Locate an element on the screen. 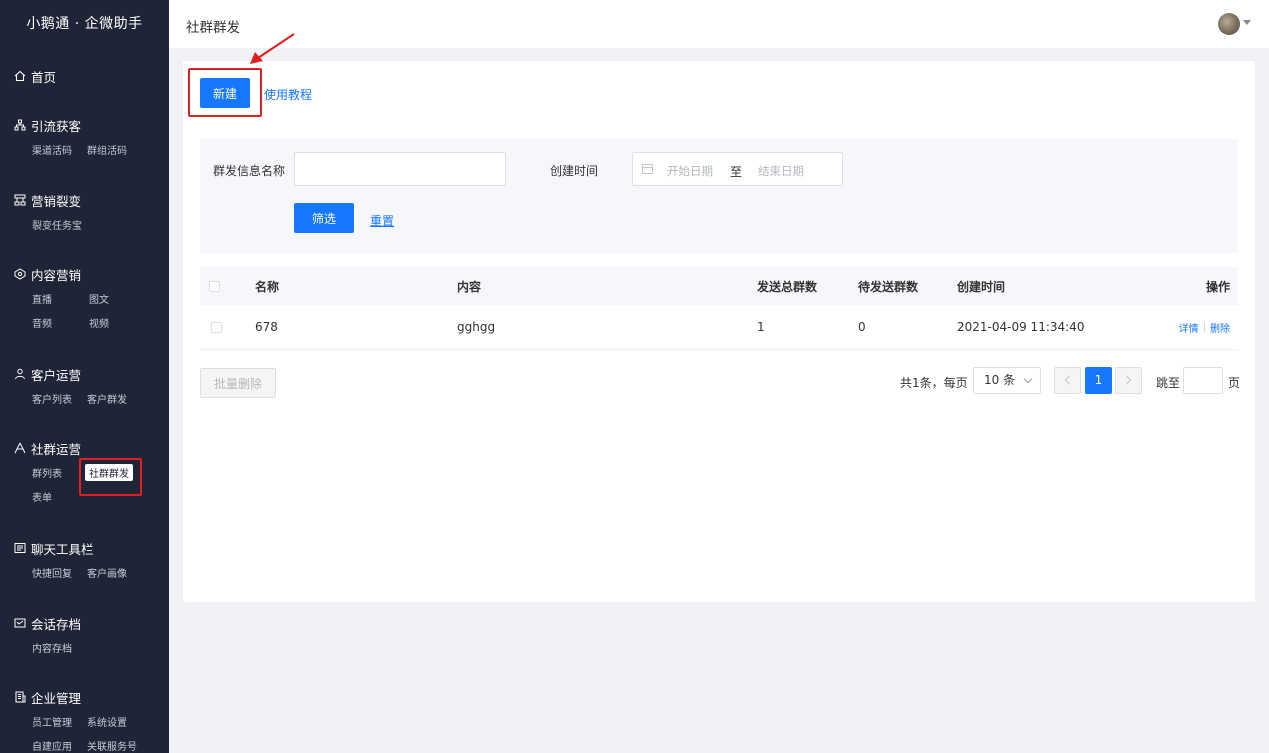  nav-item-marketing: 营销裂变 is located at coordinates (84, 200).